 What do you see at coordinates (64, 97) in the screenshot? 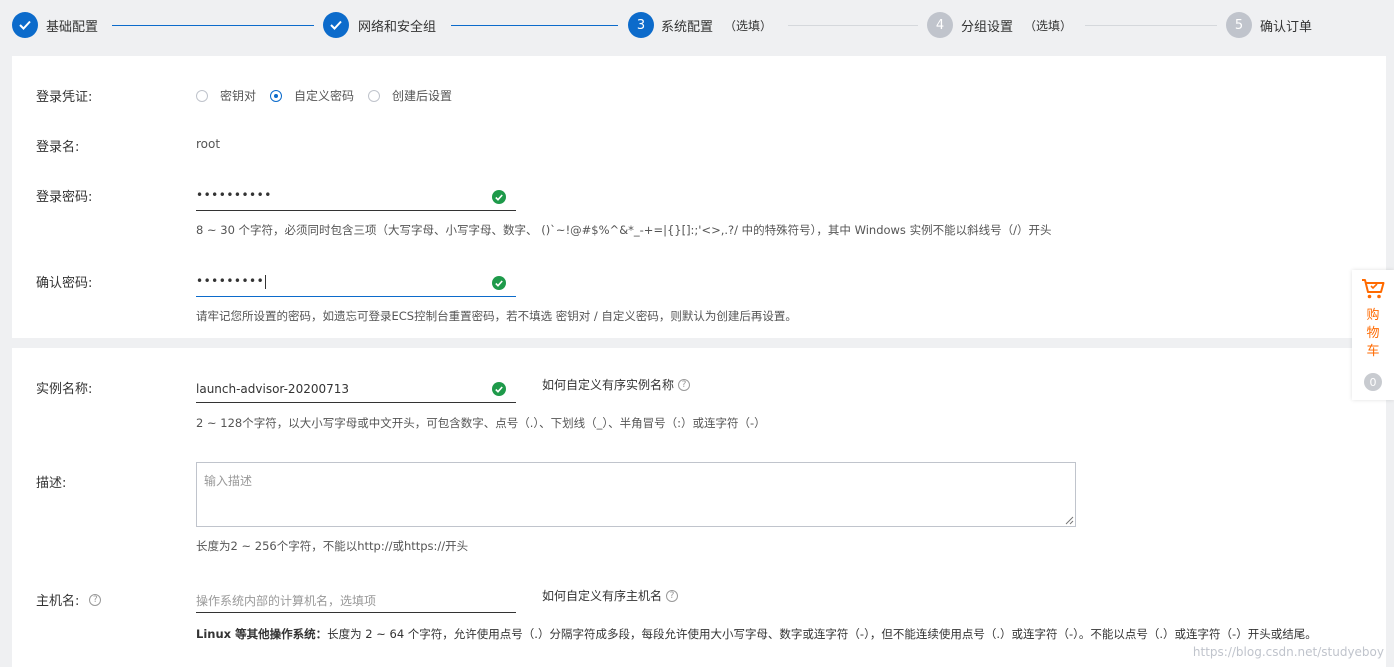
I see `credential-label: 登录凭证:` at bounding box center [64, 97].